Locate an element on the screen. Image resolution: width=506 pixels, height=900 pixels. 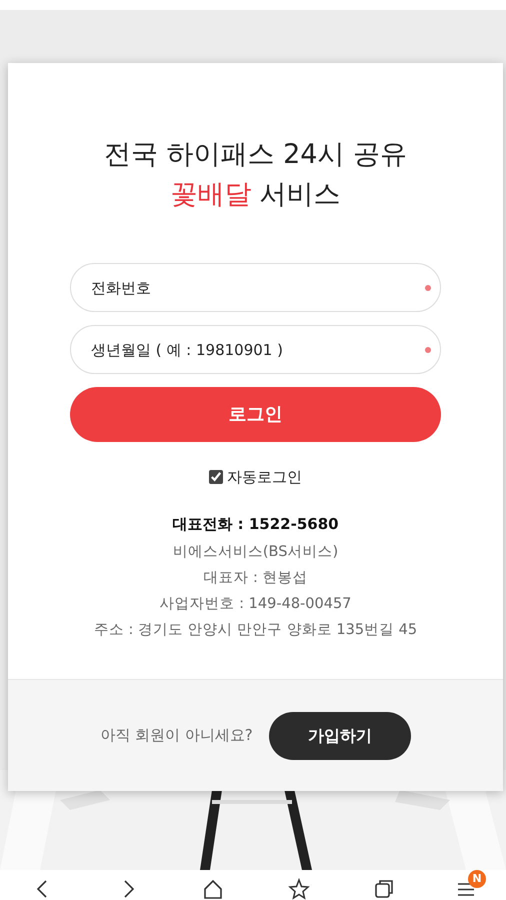
phone-text: 대표전화 : 1522-5680 is located at coordinates (255, 524).